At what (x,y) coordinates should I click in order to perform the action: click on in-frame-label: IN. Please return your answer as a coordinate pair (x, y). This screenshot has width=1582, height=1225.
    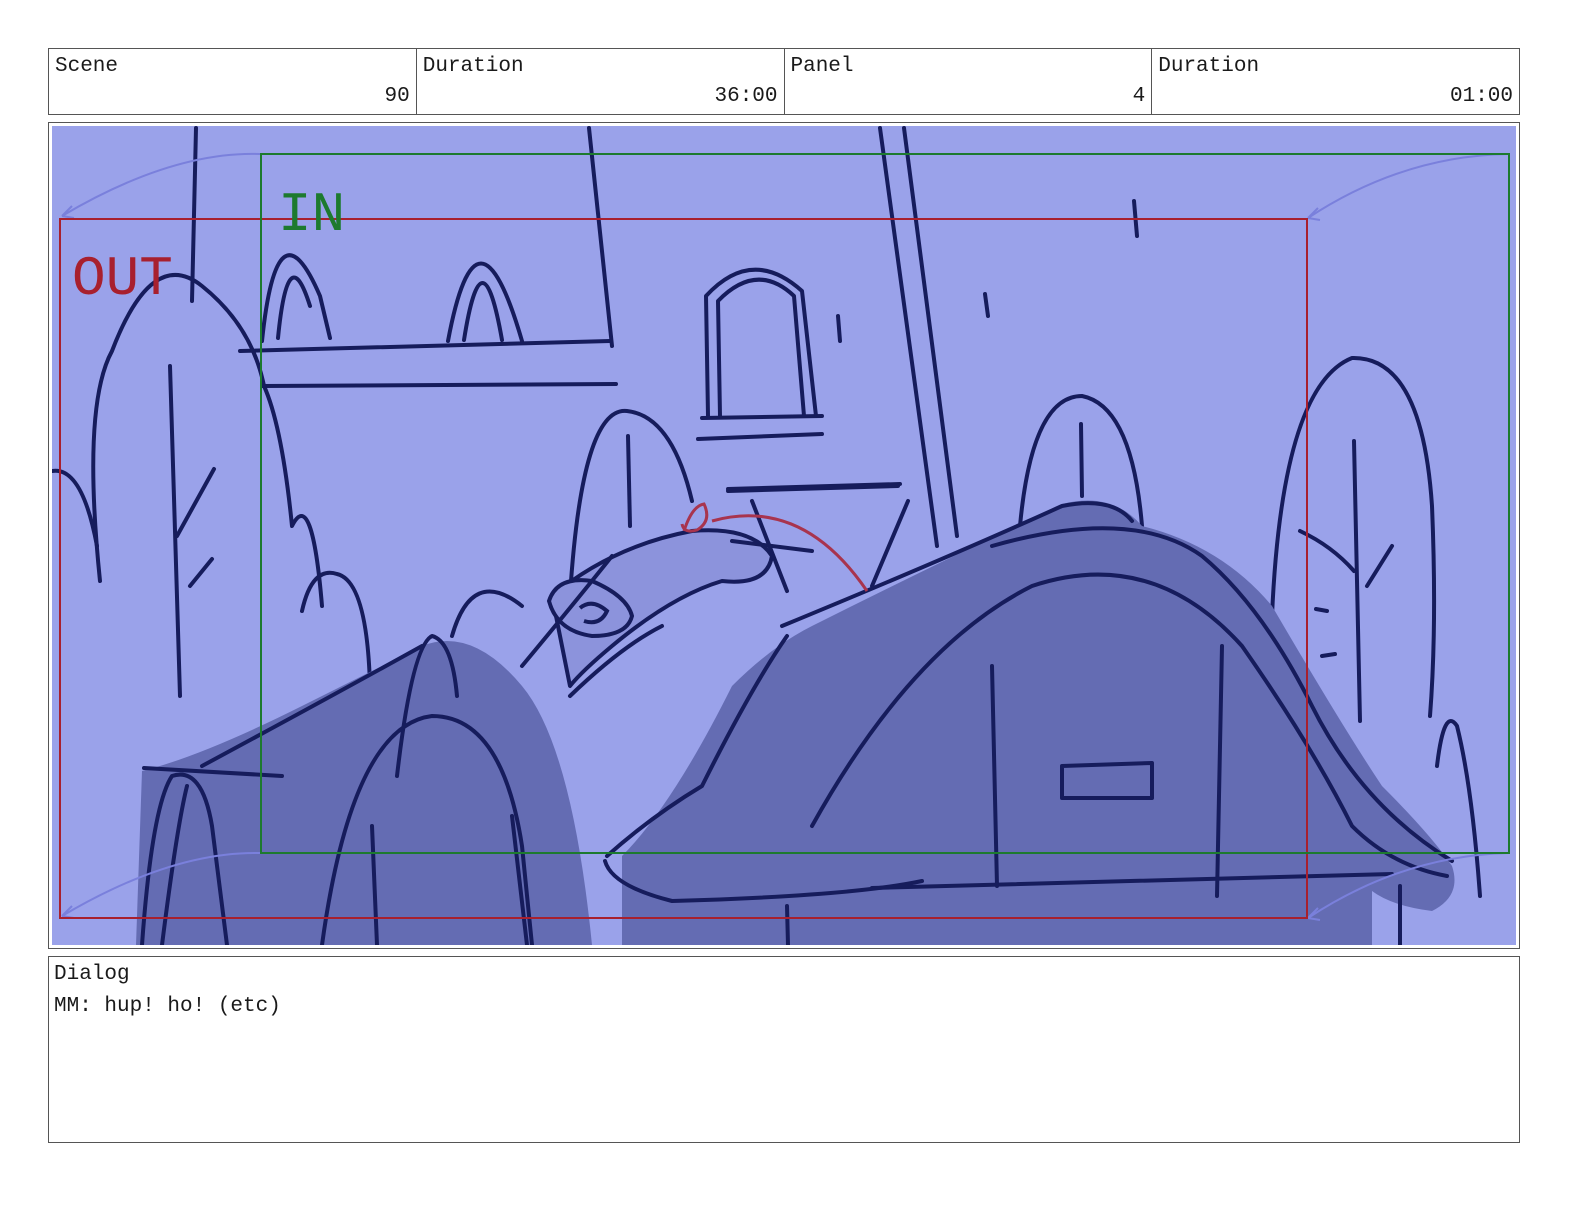
    Looking at the image, I should click on (311, 215).